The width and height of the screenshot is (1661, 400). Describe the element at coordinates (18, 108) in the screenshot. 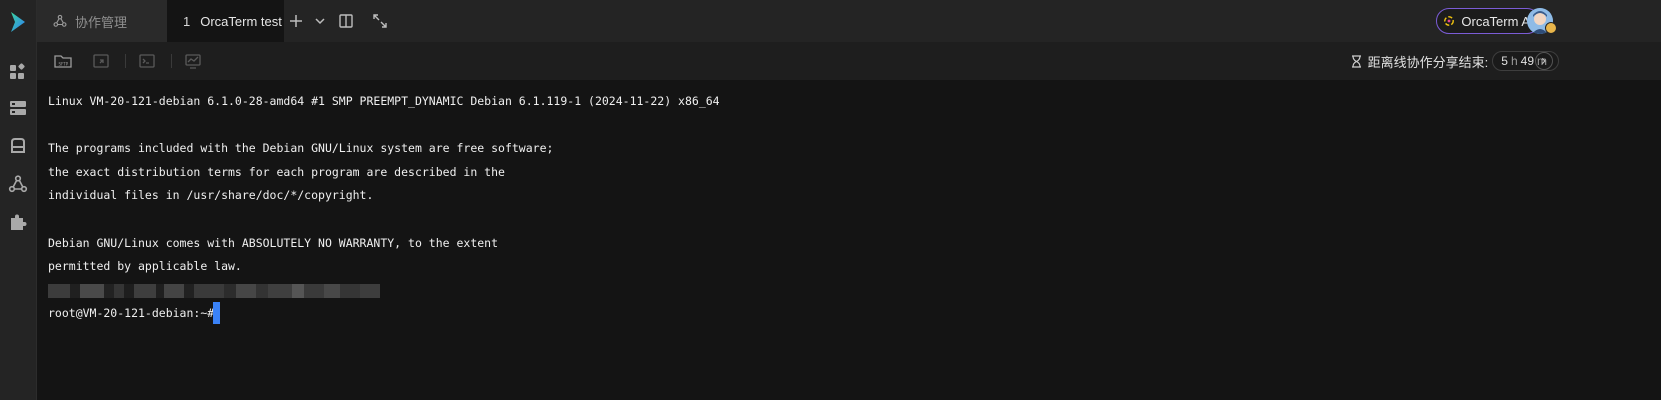

I see `servers-icon` at that location.